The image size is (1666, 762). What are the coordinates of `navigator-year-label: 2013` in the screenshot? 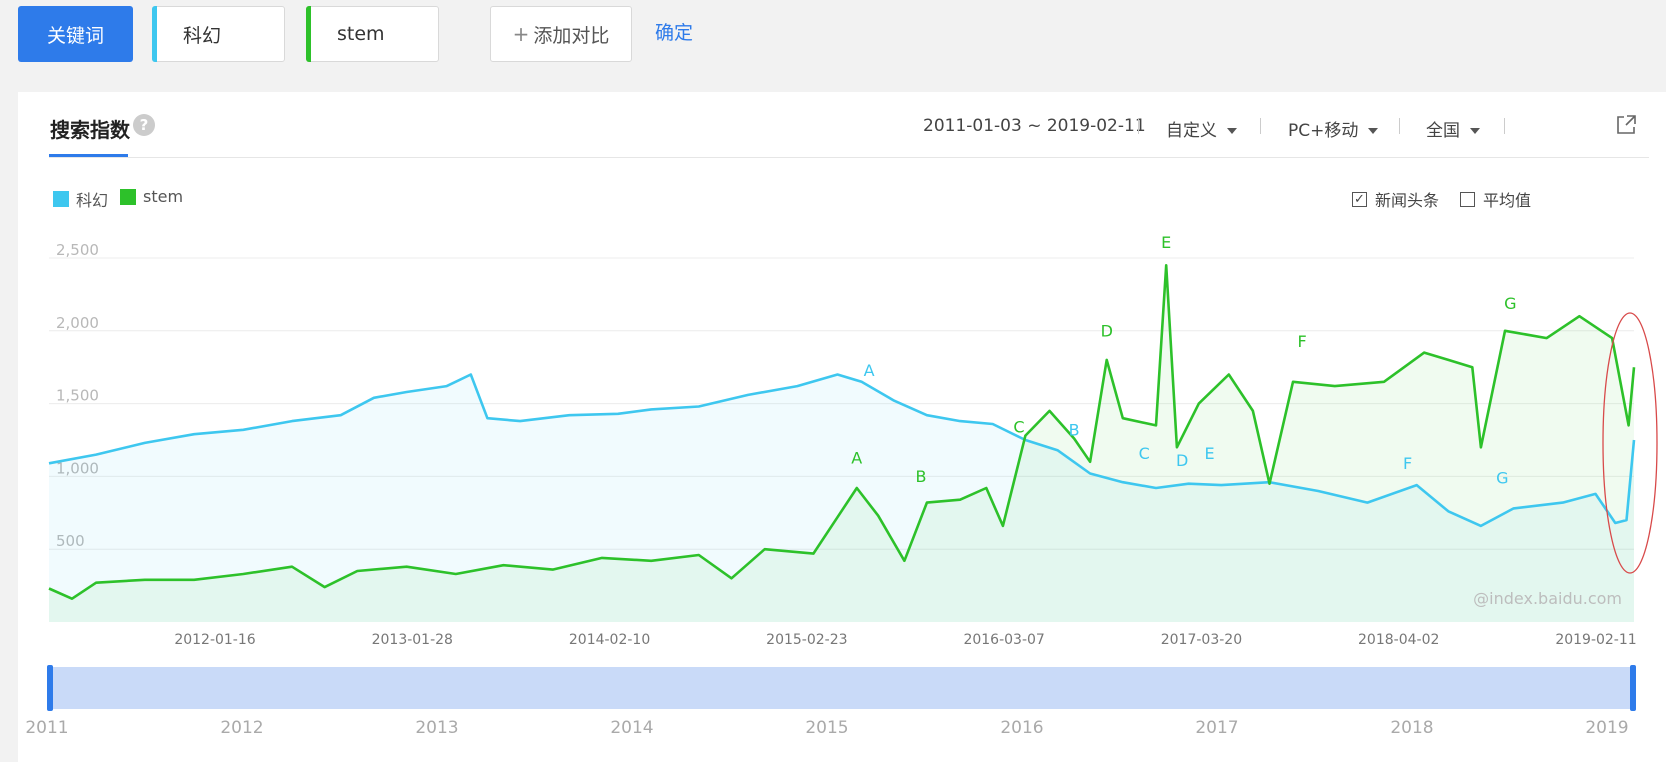 It's located at (436, 728).